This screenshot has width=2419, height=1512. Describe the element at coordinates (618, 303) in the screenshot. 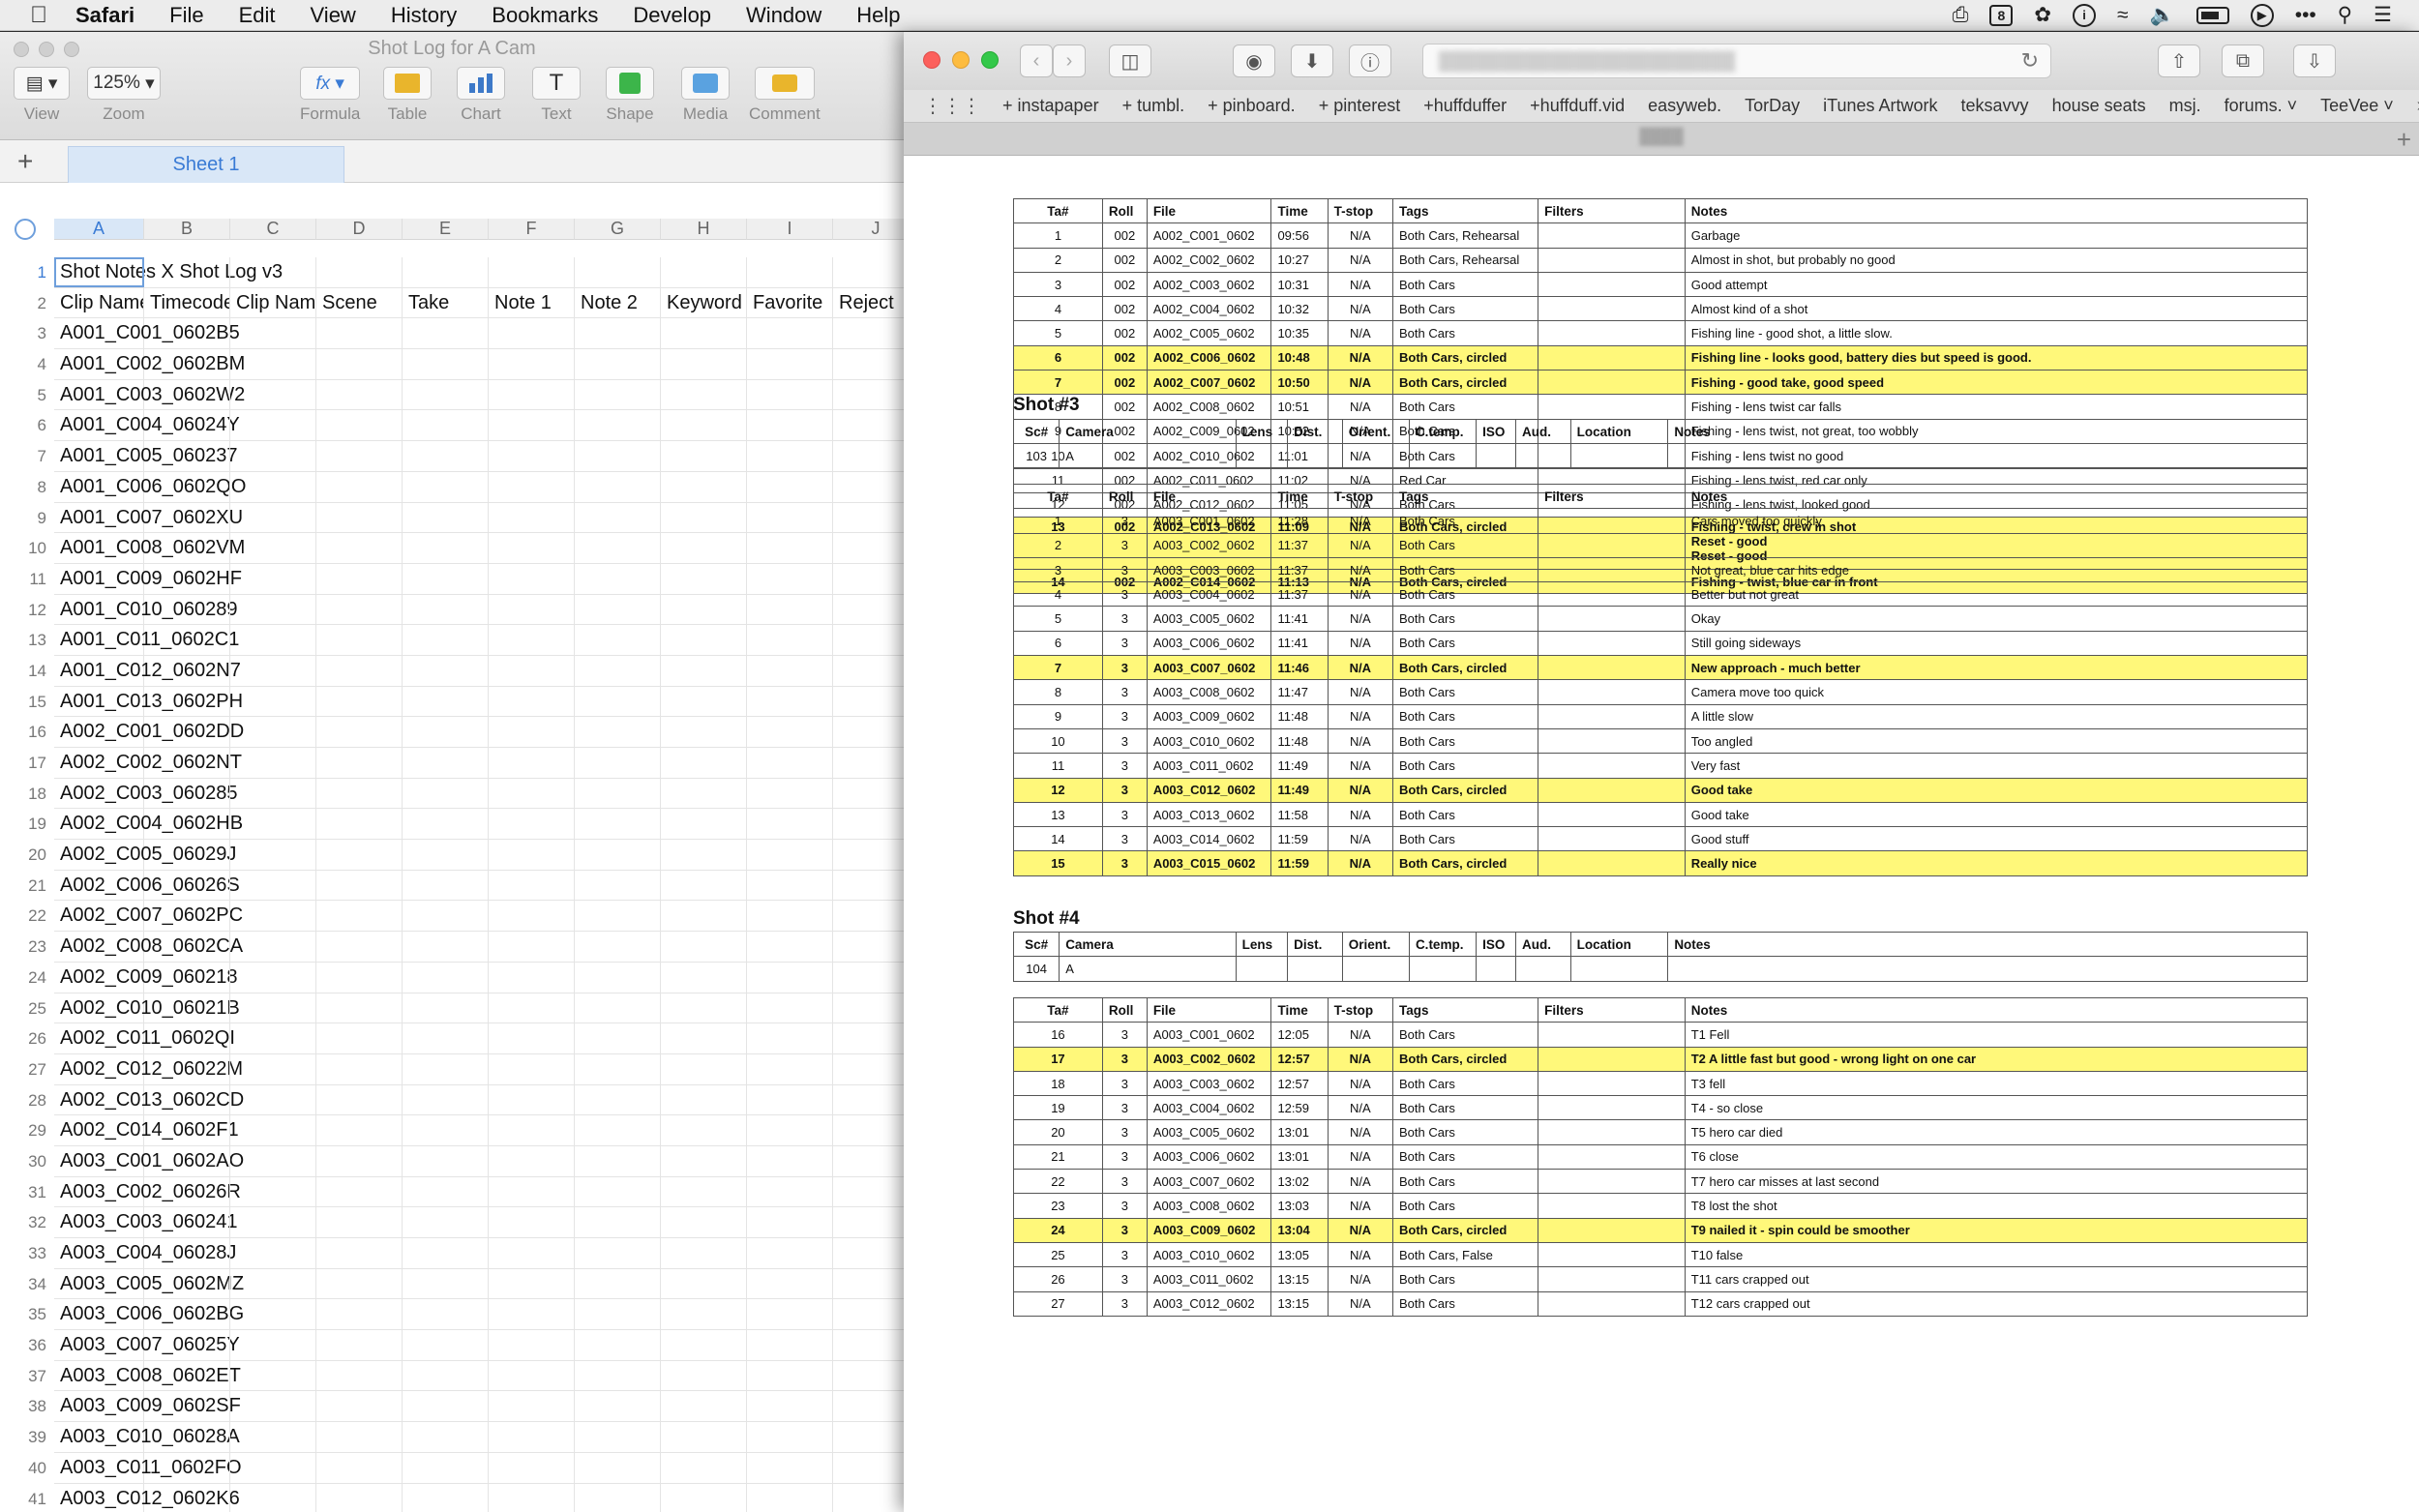

I see `header-cell: Note 2` at that location.